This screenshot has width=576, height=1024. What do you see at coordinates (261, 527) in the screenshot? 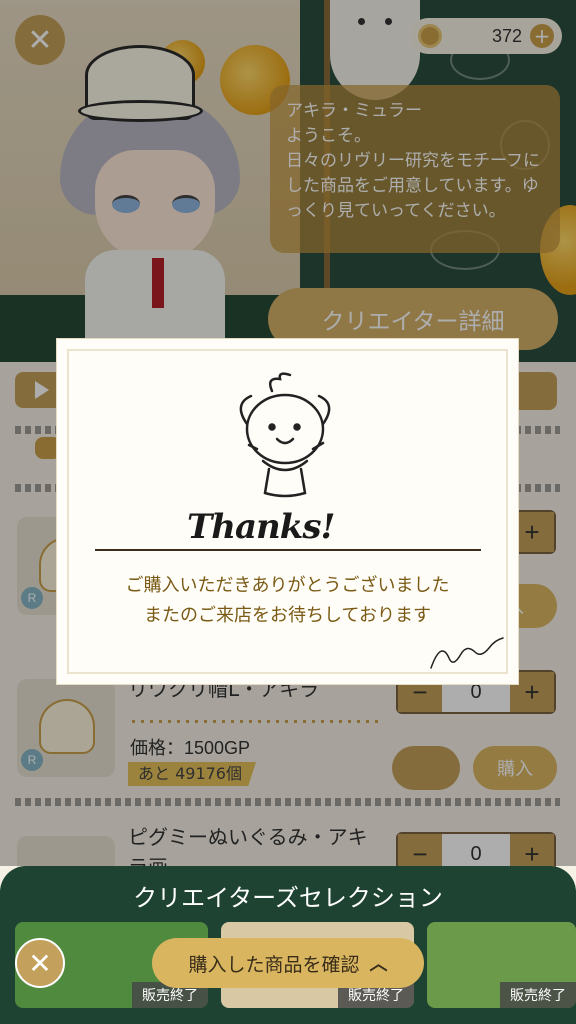
I see `thanks-heading: Thanks!` at bounding box center [261, 527].